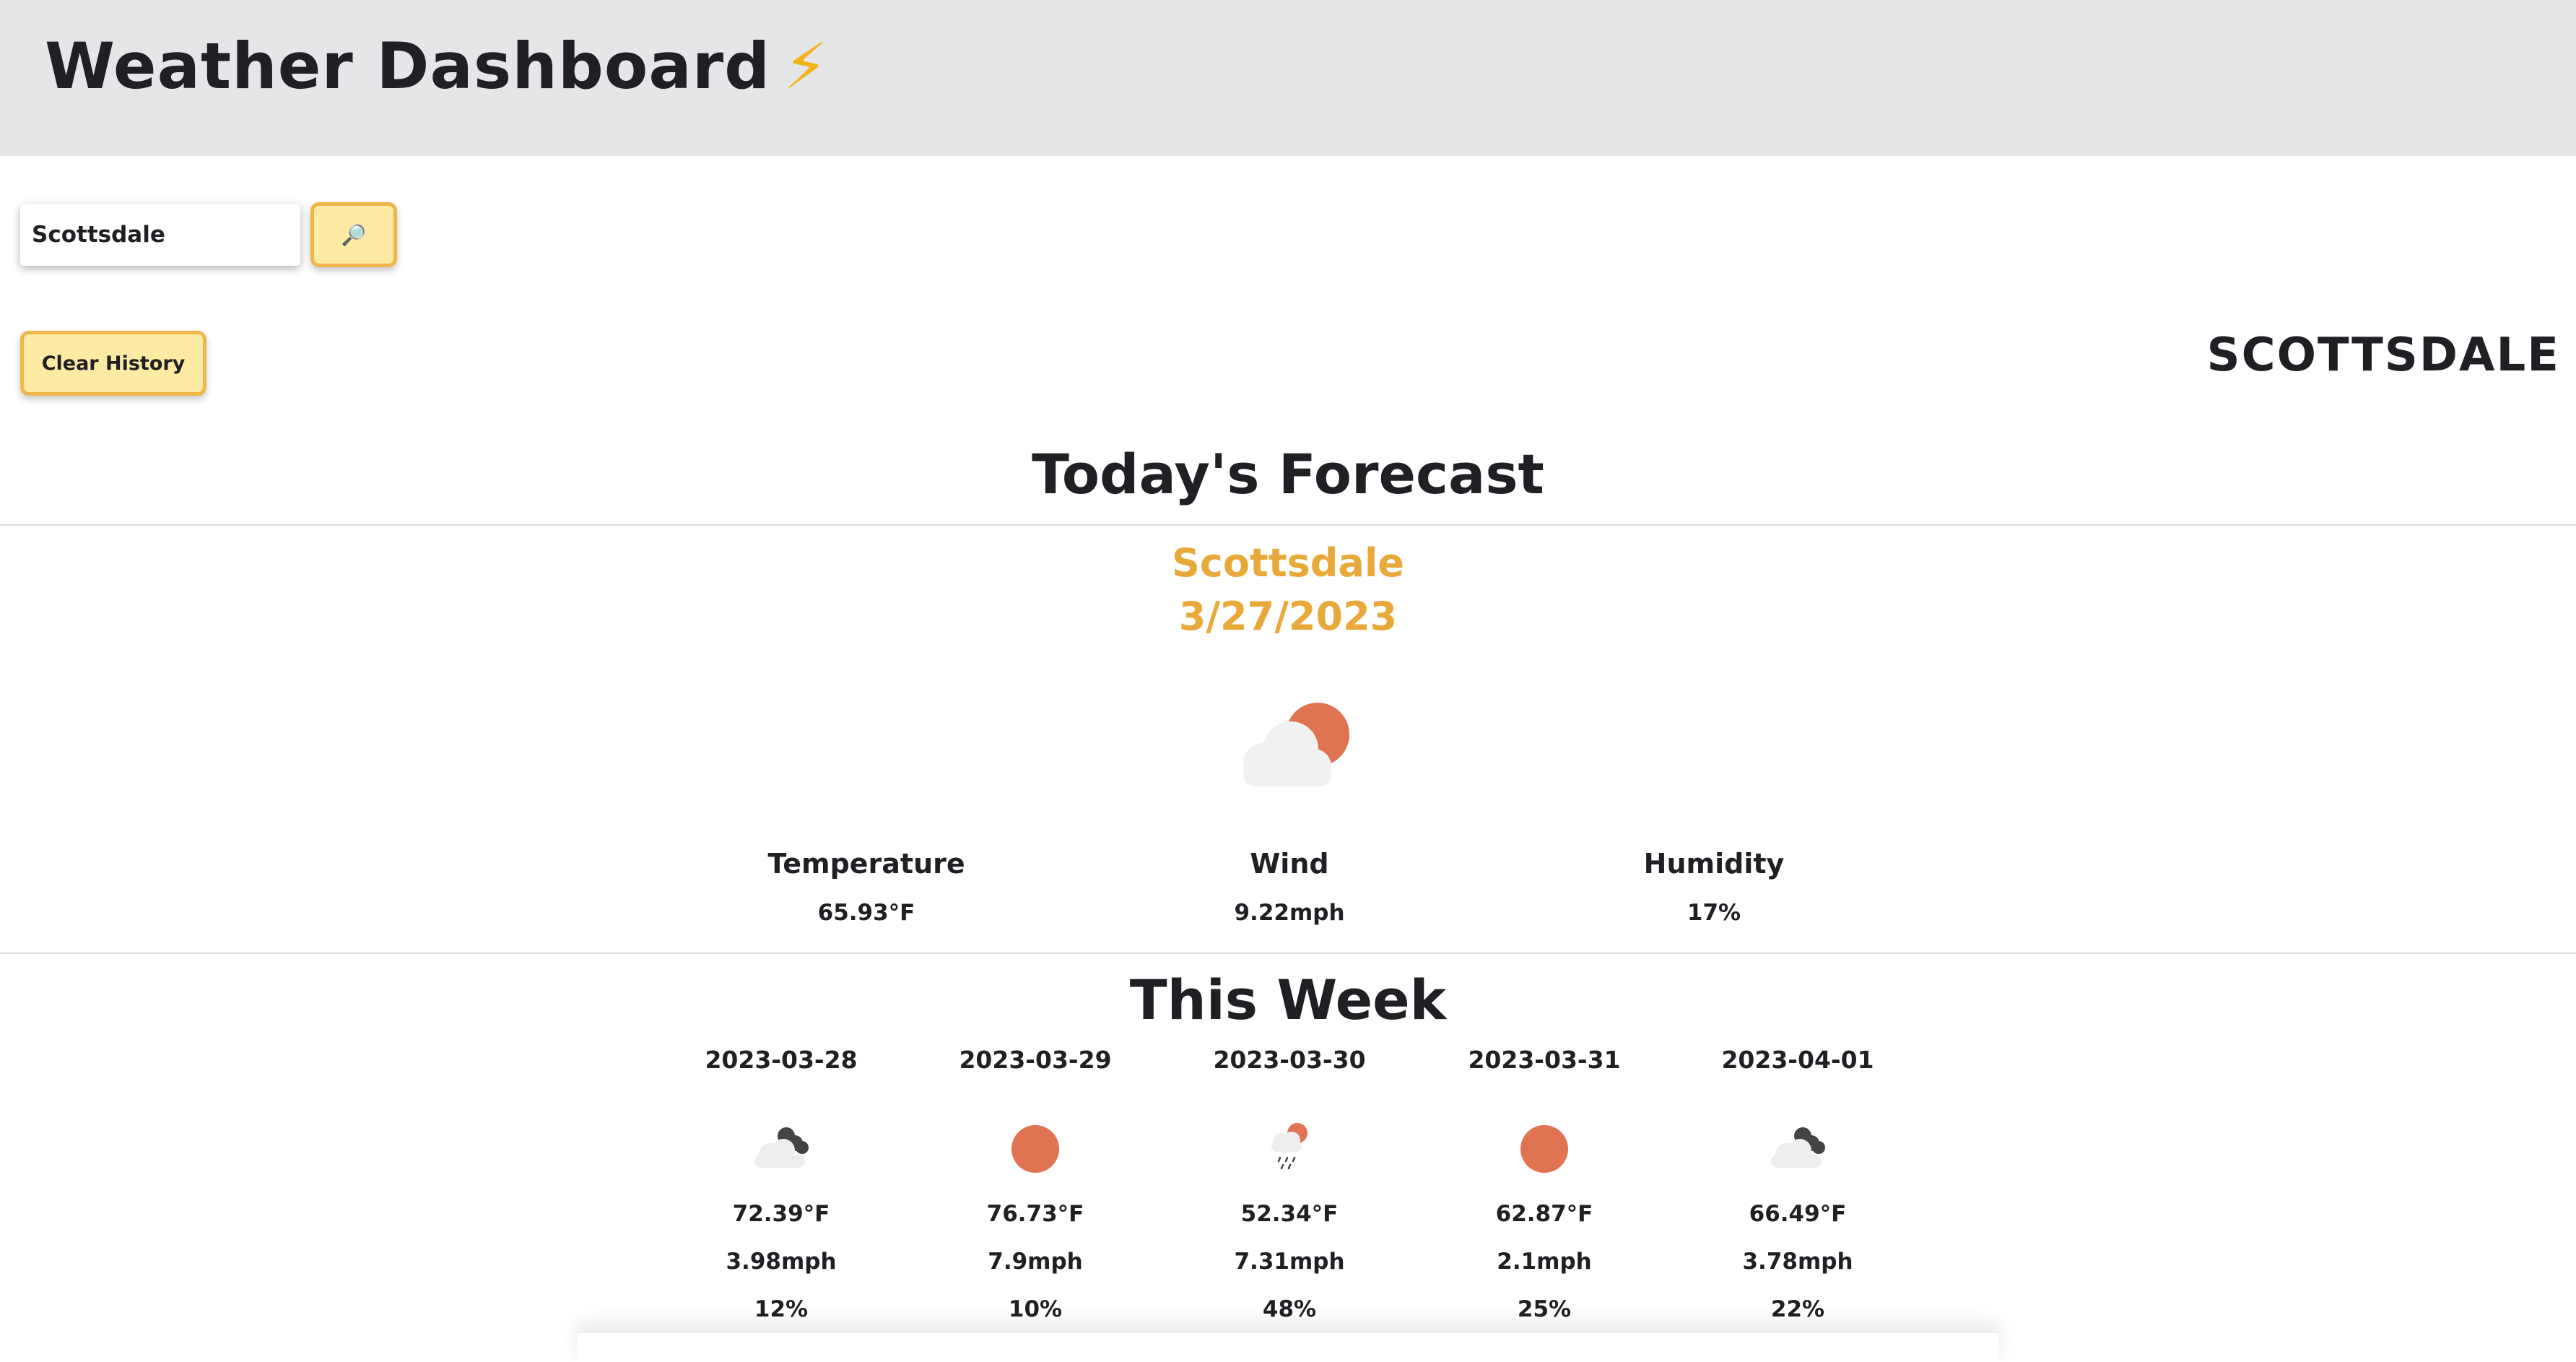 This screenshot has width=2576, height=1362. Describe the element at coordinates (1035, 1262) in the screenshot. I see `forecast-wind: 7.9mph` at that location.